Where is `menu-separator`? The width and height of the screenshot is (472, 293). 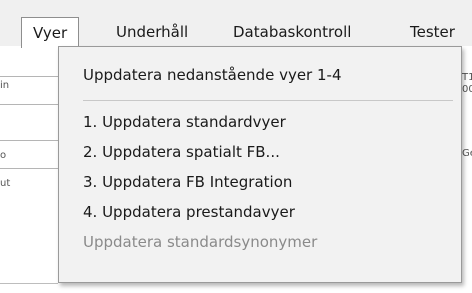 menu-separator is located at coordinates (268, 100).